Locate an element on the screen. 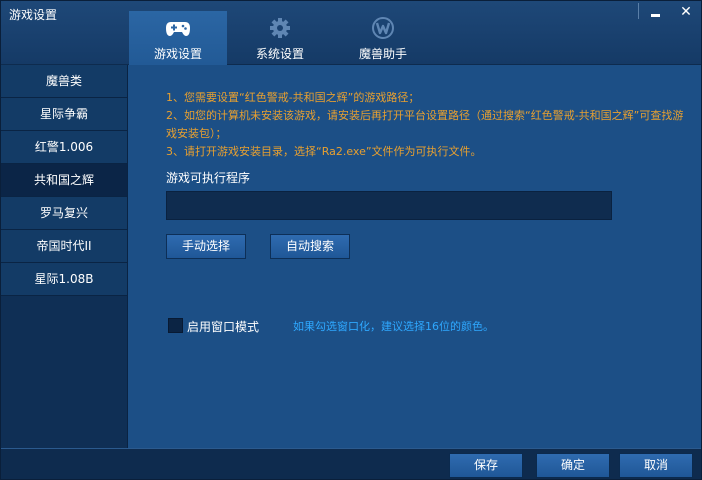 The image size is (702, 480). close-icon: ✕ is located at coordinates (686, 12).